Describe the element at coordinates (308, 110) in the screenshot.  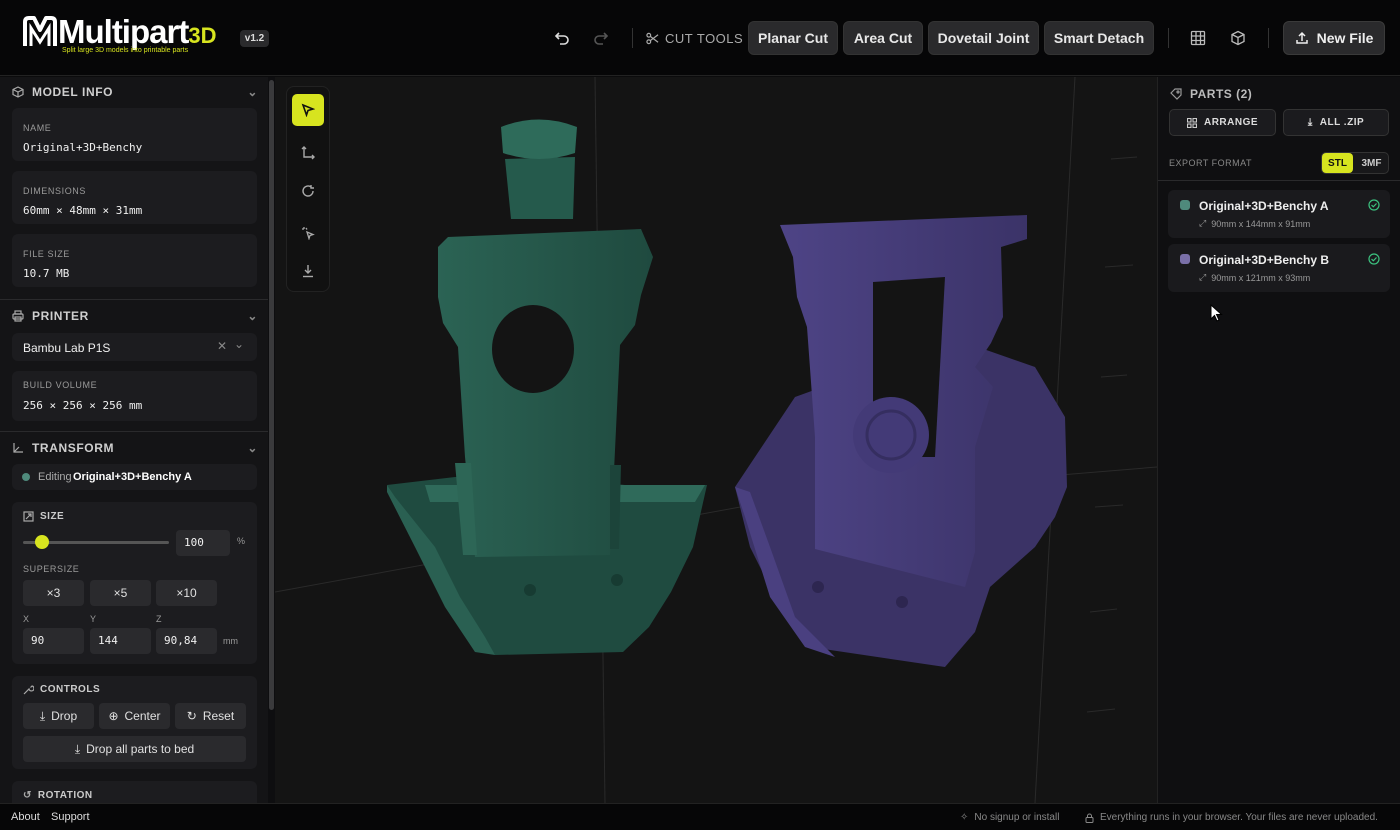
I see `select-tool` at that location.